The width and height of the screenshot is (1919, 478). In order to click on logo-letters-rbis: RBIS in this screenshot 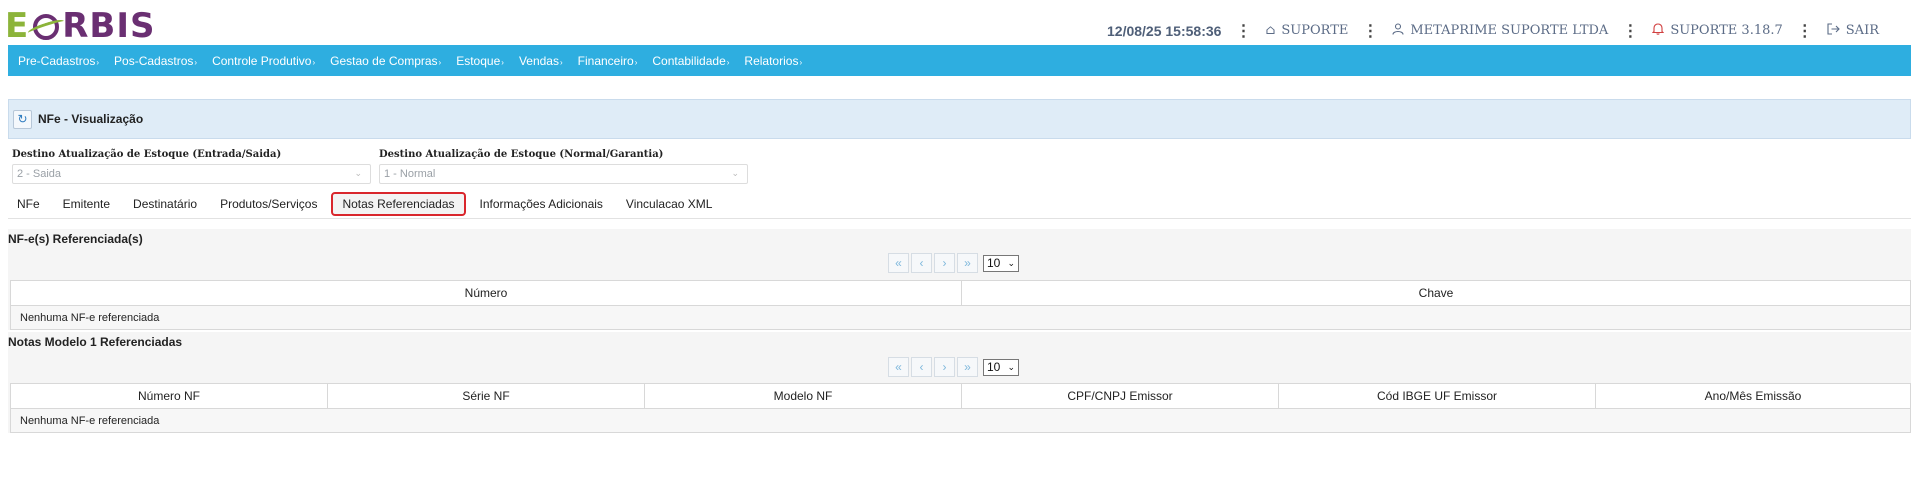, I will do `click(109, 26)`.